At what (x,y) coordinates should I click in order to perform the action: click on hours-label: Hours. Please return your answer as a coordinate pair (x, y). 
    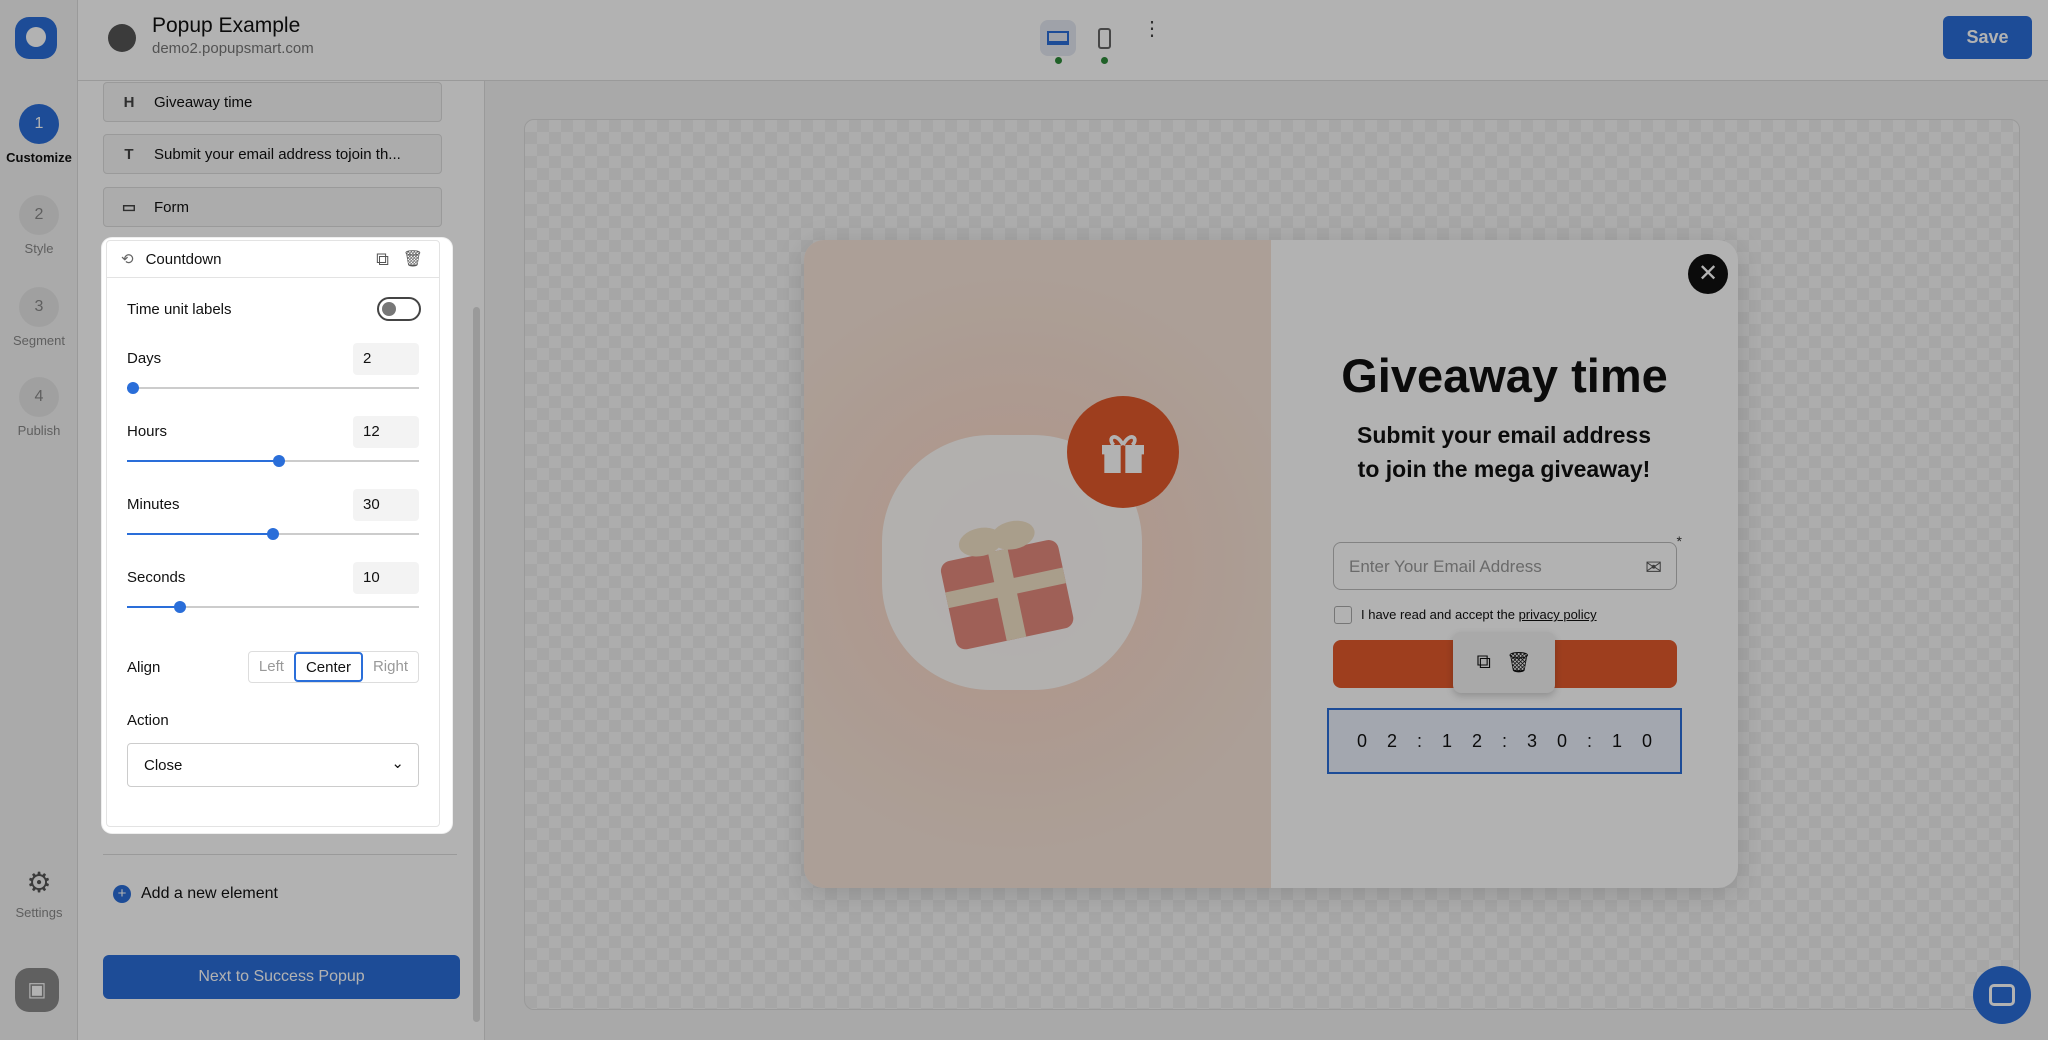
    Looking at the image, I should click on (147, 431).